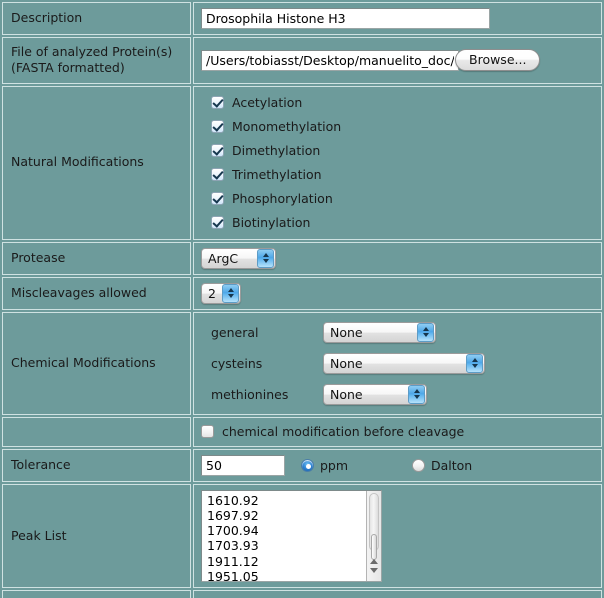  Describe the element at coordinates (267, 102) in the screenshot. I see `checkbox-label-acetylation: Acetylation` at that location.